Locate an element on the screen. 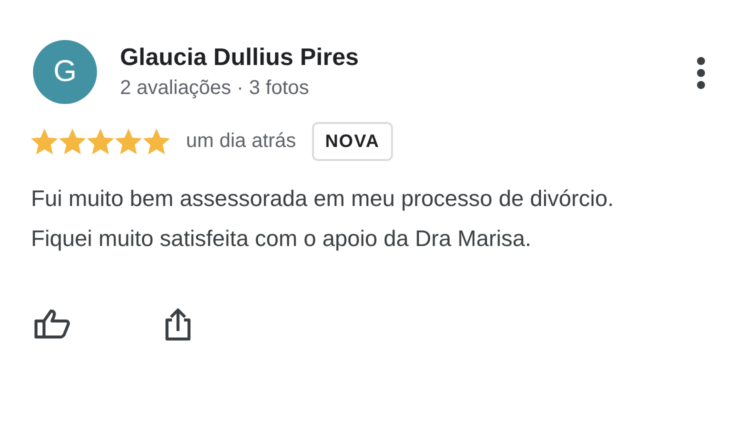  share-icon is located at coordinates (178, 324).